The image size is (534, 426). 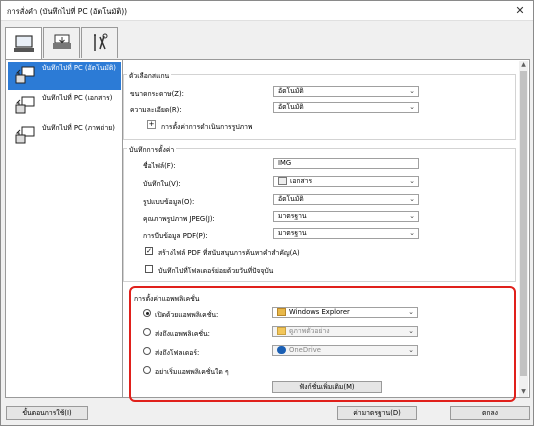 What do you see at coordinates (267, 11) in the screenshot?
I see `title-bar: การสั่งคำ (บันทึกไปที่ PC (อัตโนมัติ)) ✕` at bounding box center [267, 11].